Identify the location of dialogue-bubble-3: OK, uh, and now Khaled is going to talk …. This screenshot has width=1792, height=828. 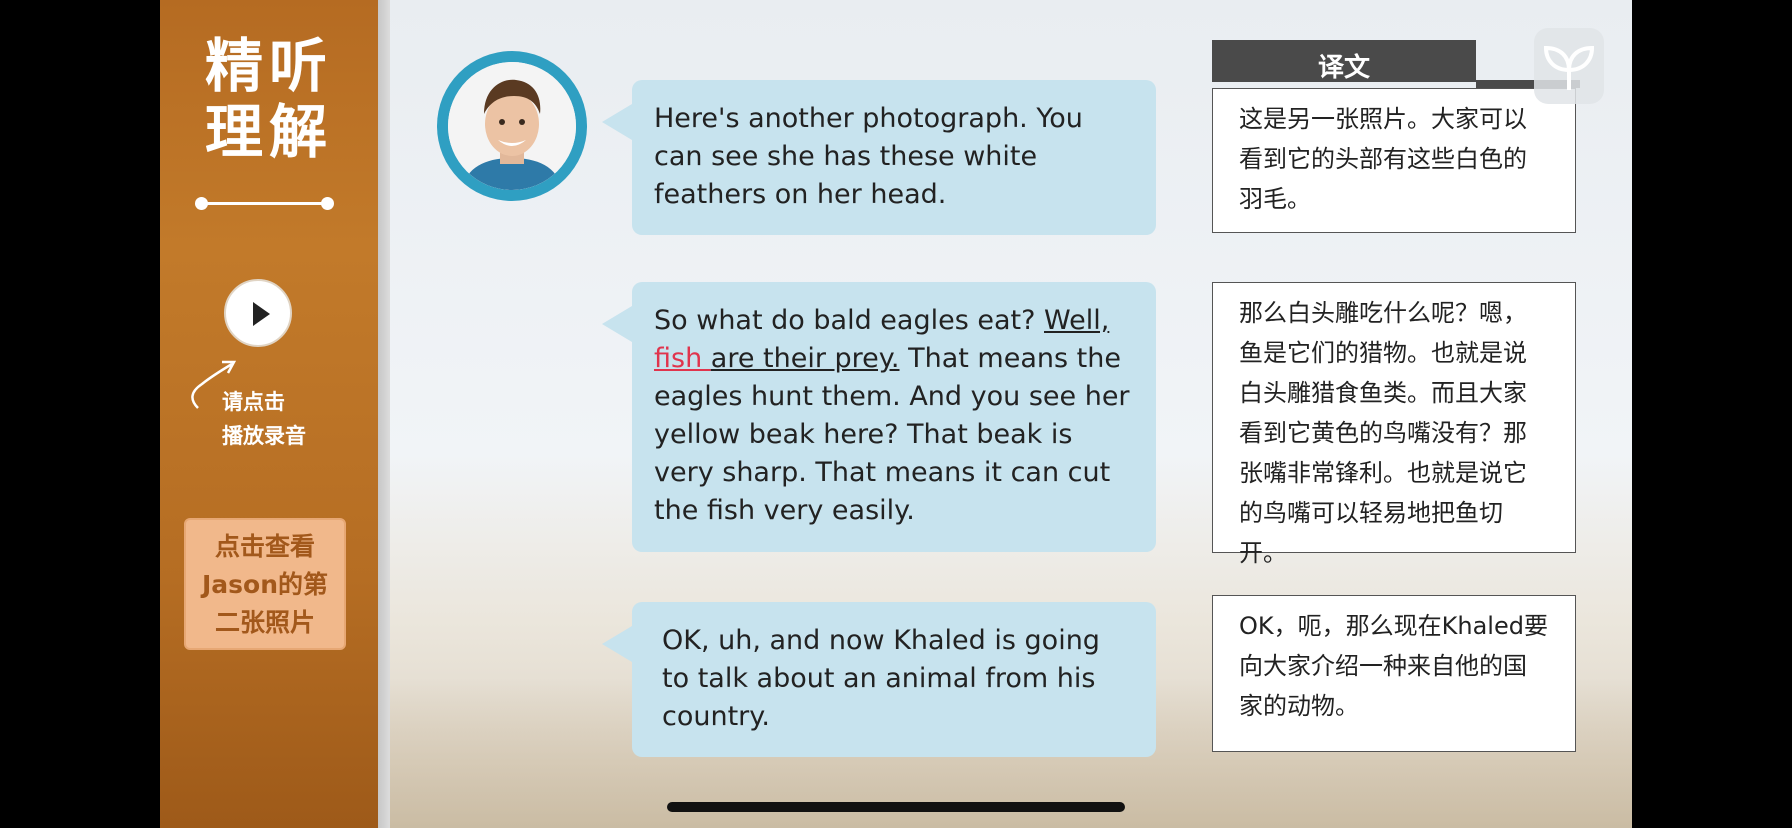
(879, 679).